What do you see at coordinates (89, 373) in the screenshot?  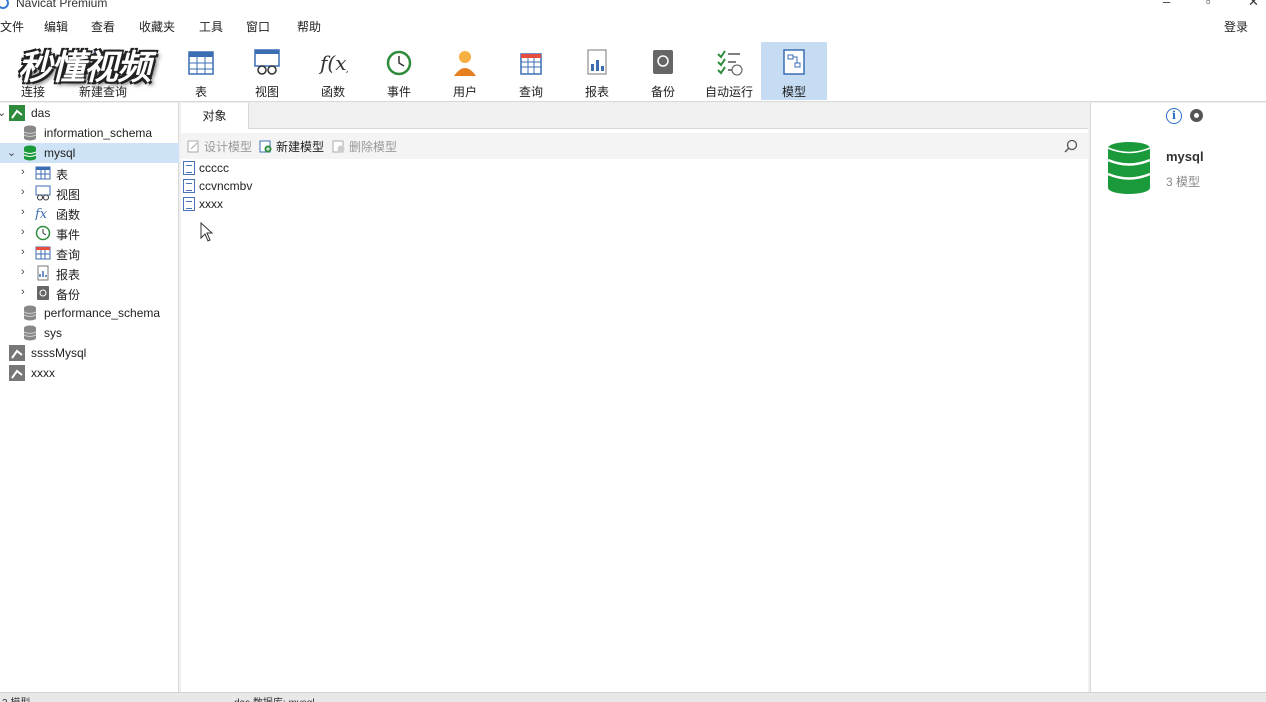 I see `tree-connection-xxxx: xxxx` at bounding box center [89, 373].